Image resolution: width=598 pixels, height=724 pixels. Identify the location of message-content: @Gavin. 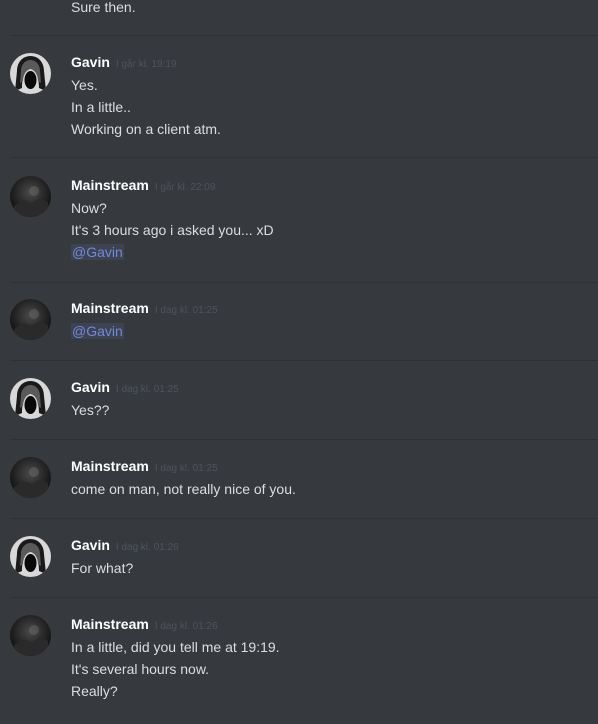
(97, 331).